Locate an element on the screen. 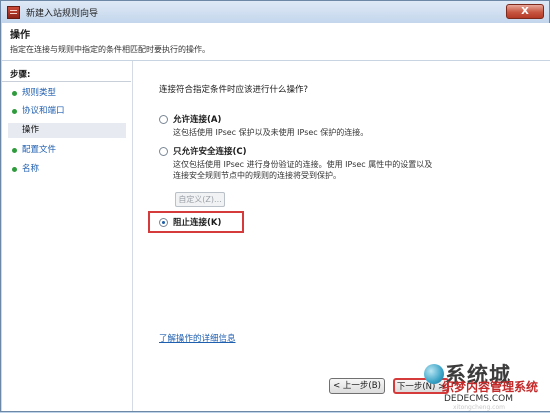  page-title: 操作 is located at coordinates (20, 35).